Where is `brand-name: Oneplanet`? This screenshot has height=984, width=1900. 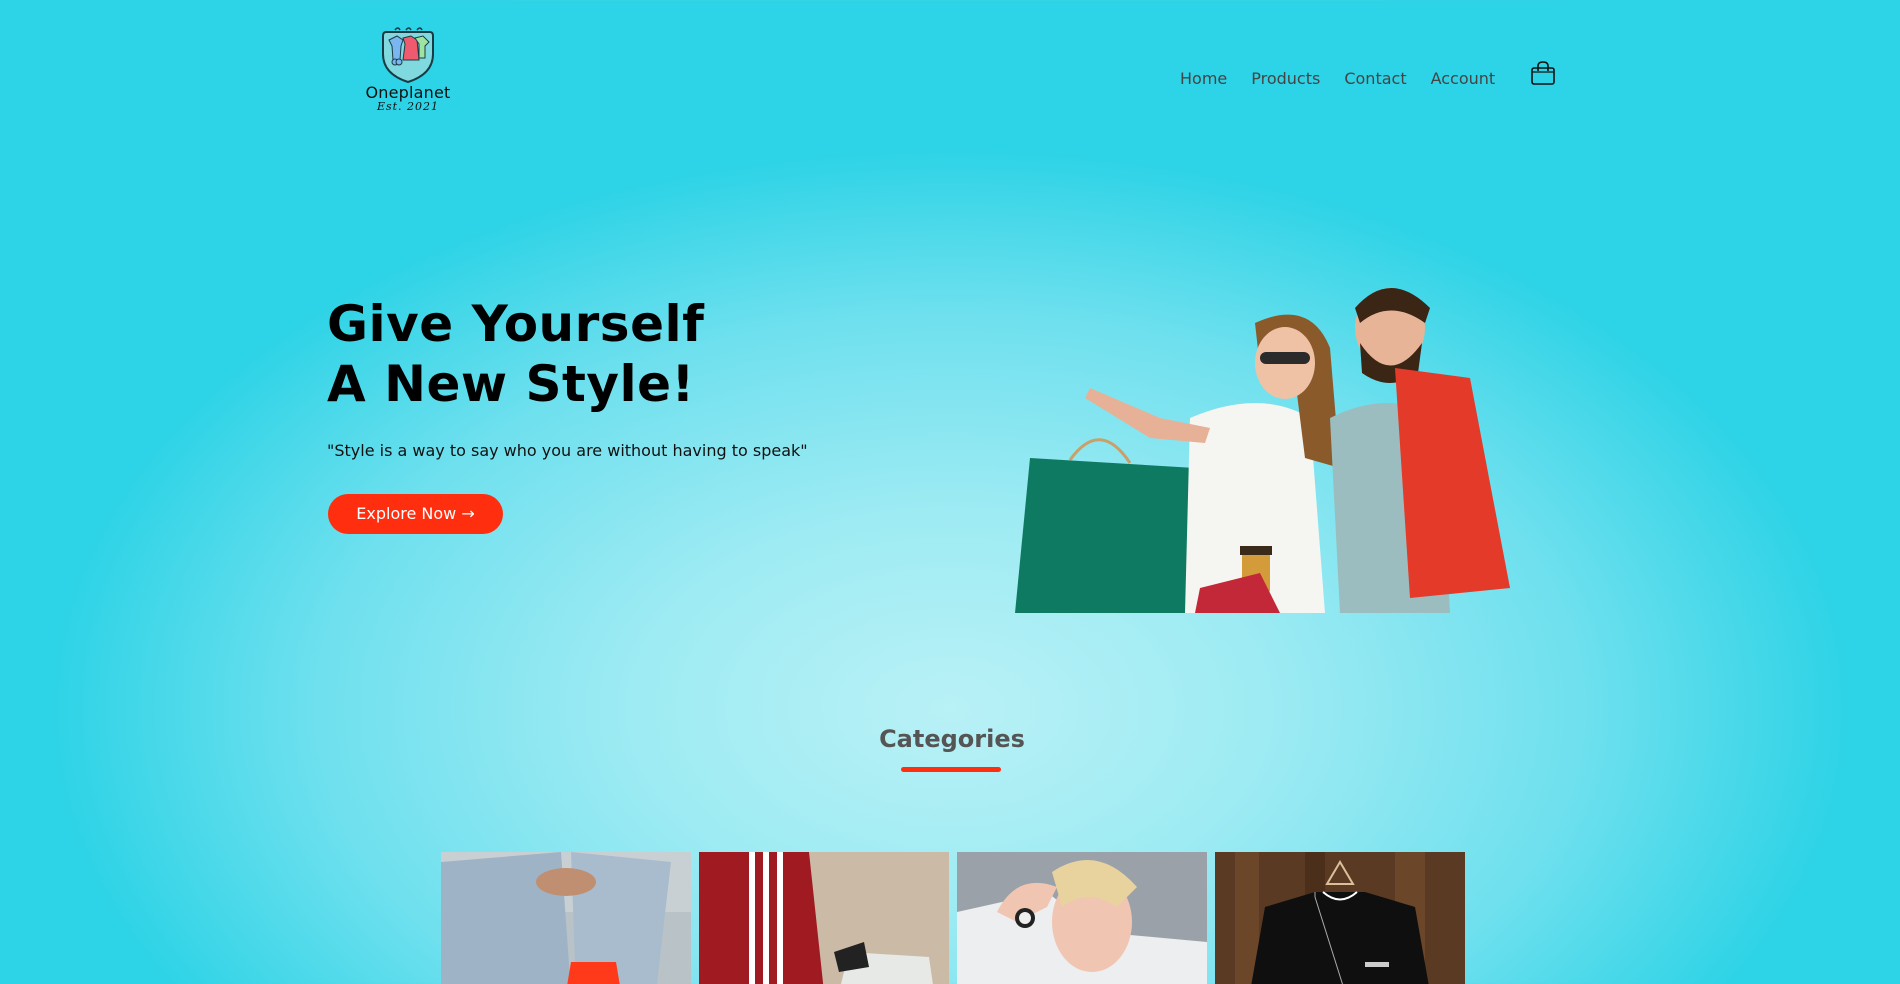 brand-name: Oneplanet is located at coordinates (408, 92).